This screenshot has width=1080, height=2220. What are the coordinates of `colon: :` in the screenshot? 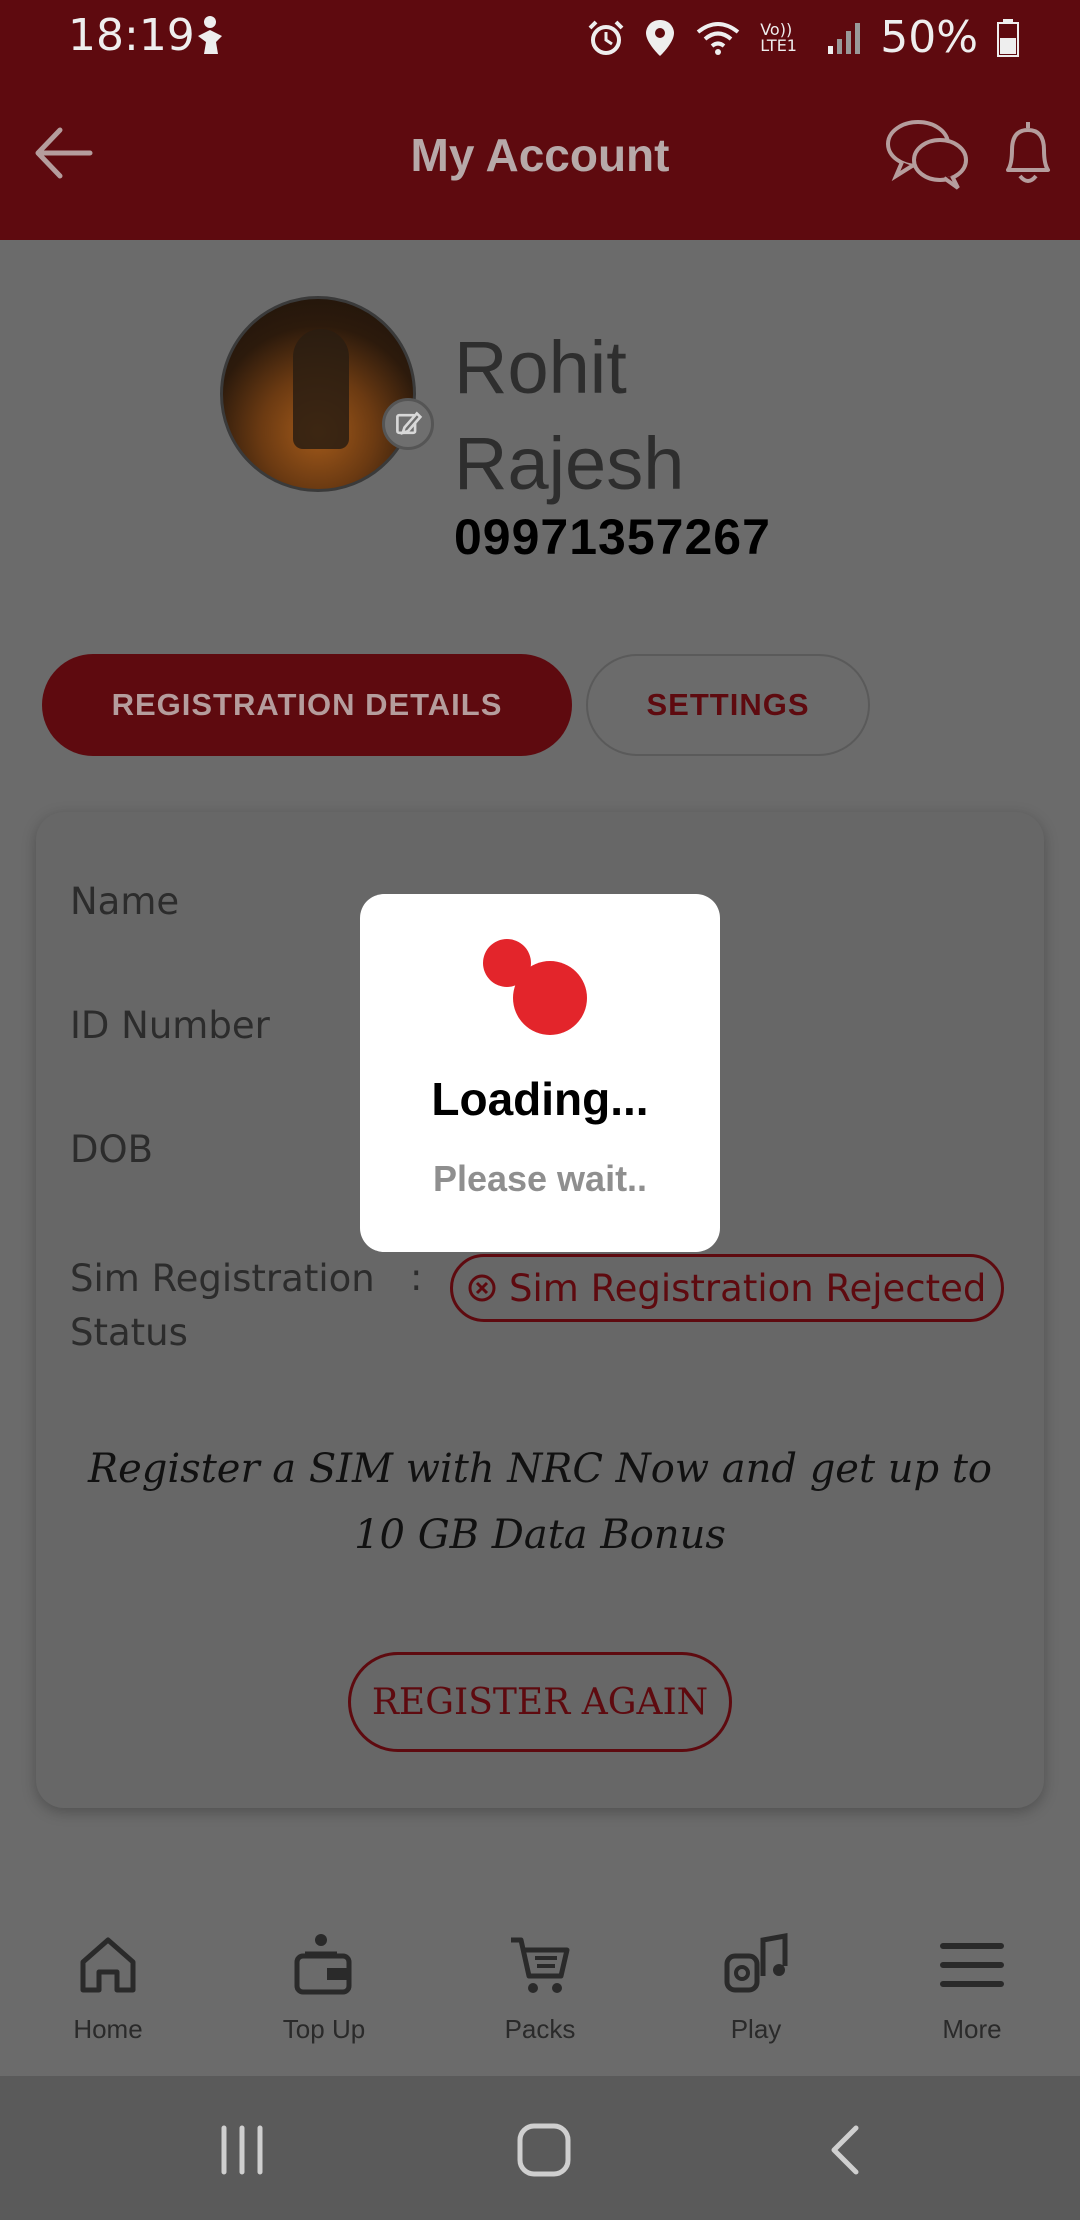 It's located at (416, 1277).